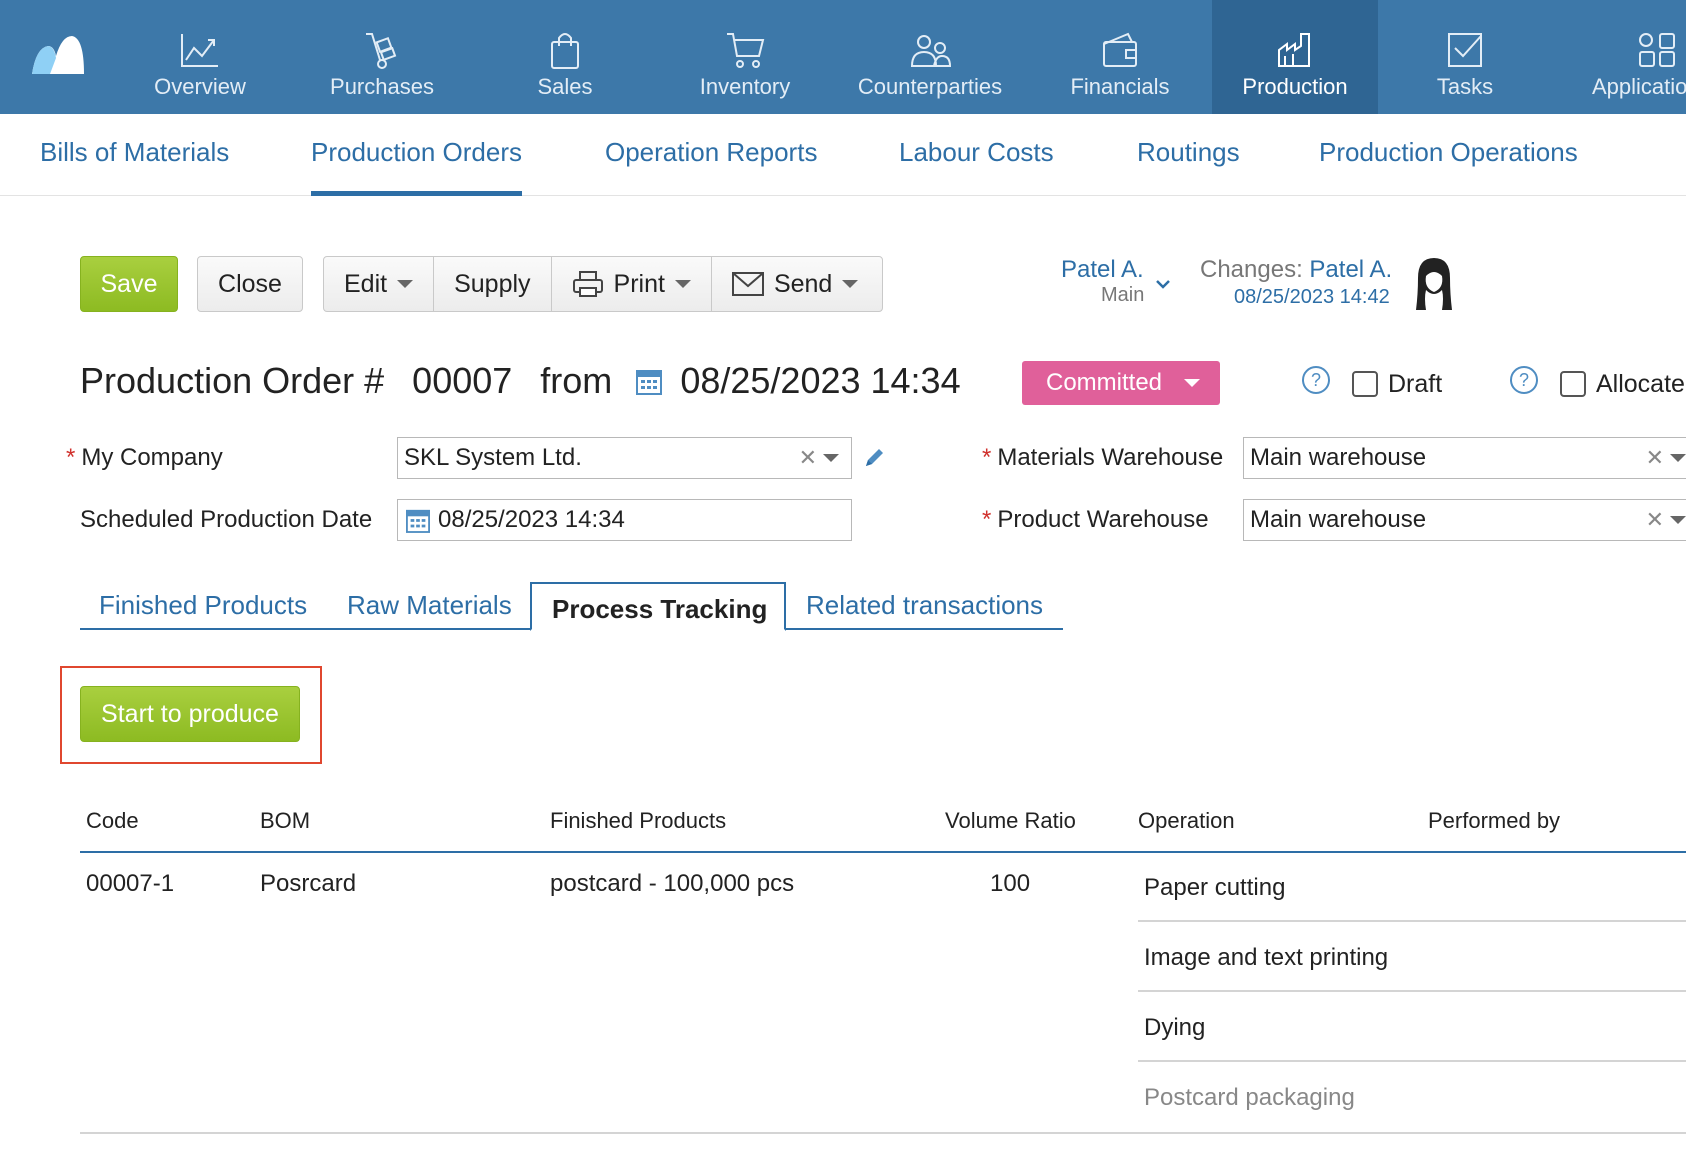  I want to click on company-select: SKL System Ltd. ✕, so click(624, 458).